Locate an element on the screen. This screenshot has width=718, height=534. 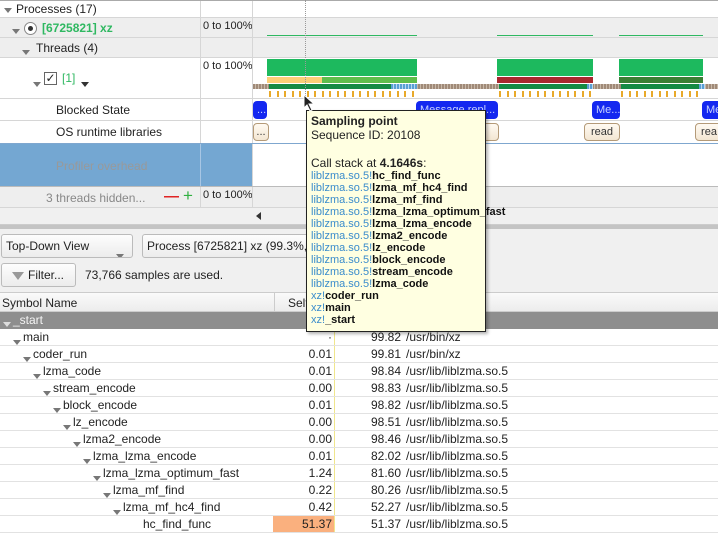
show-thread-button: + is located at coordinates (188, 196).